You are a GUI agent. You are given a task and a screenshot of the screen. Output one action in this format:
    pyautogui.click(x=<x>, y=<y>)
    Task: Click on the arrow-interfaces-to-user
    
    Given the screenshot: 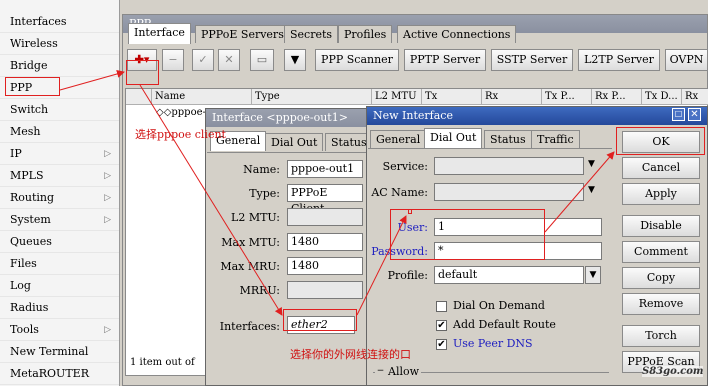 What is the action you would take?
    pyautogui.click(x=381, y=265)
    